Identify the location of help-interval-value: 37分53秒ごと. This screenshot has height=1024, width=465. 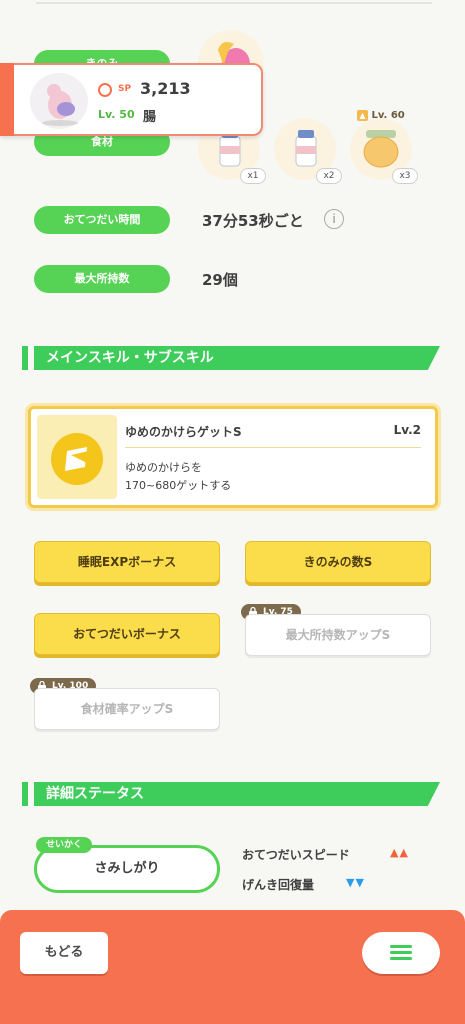
(253, 221).